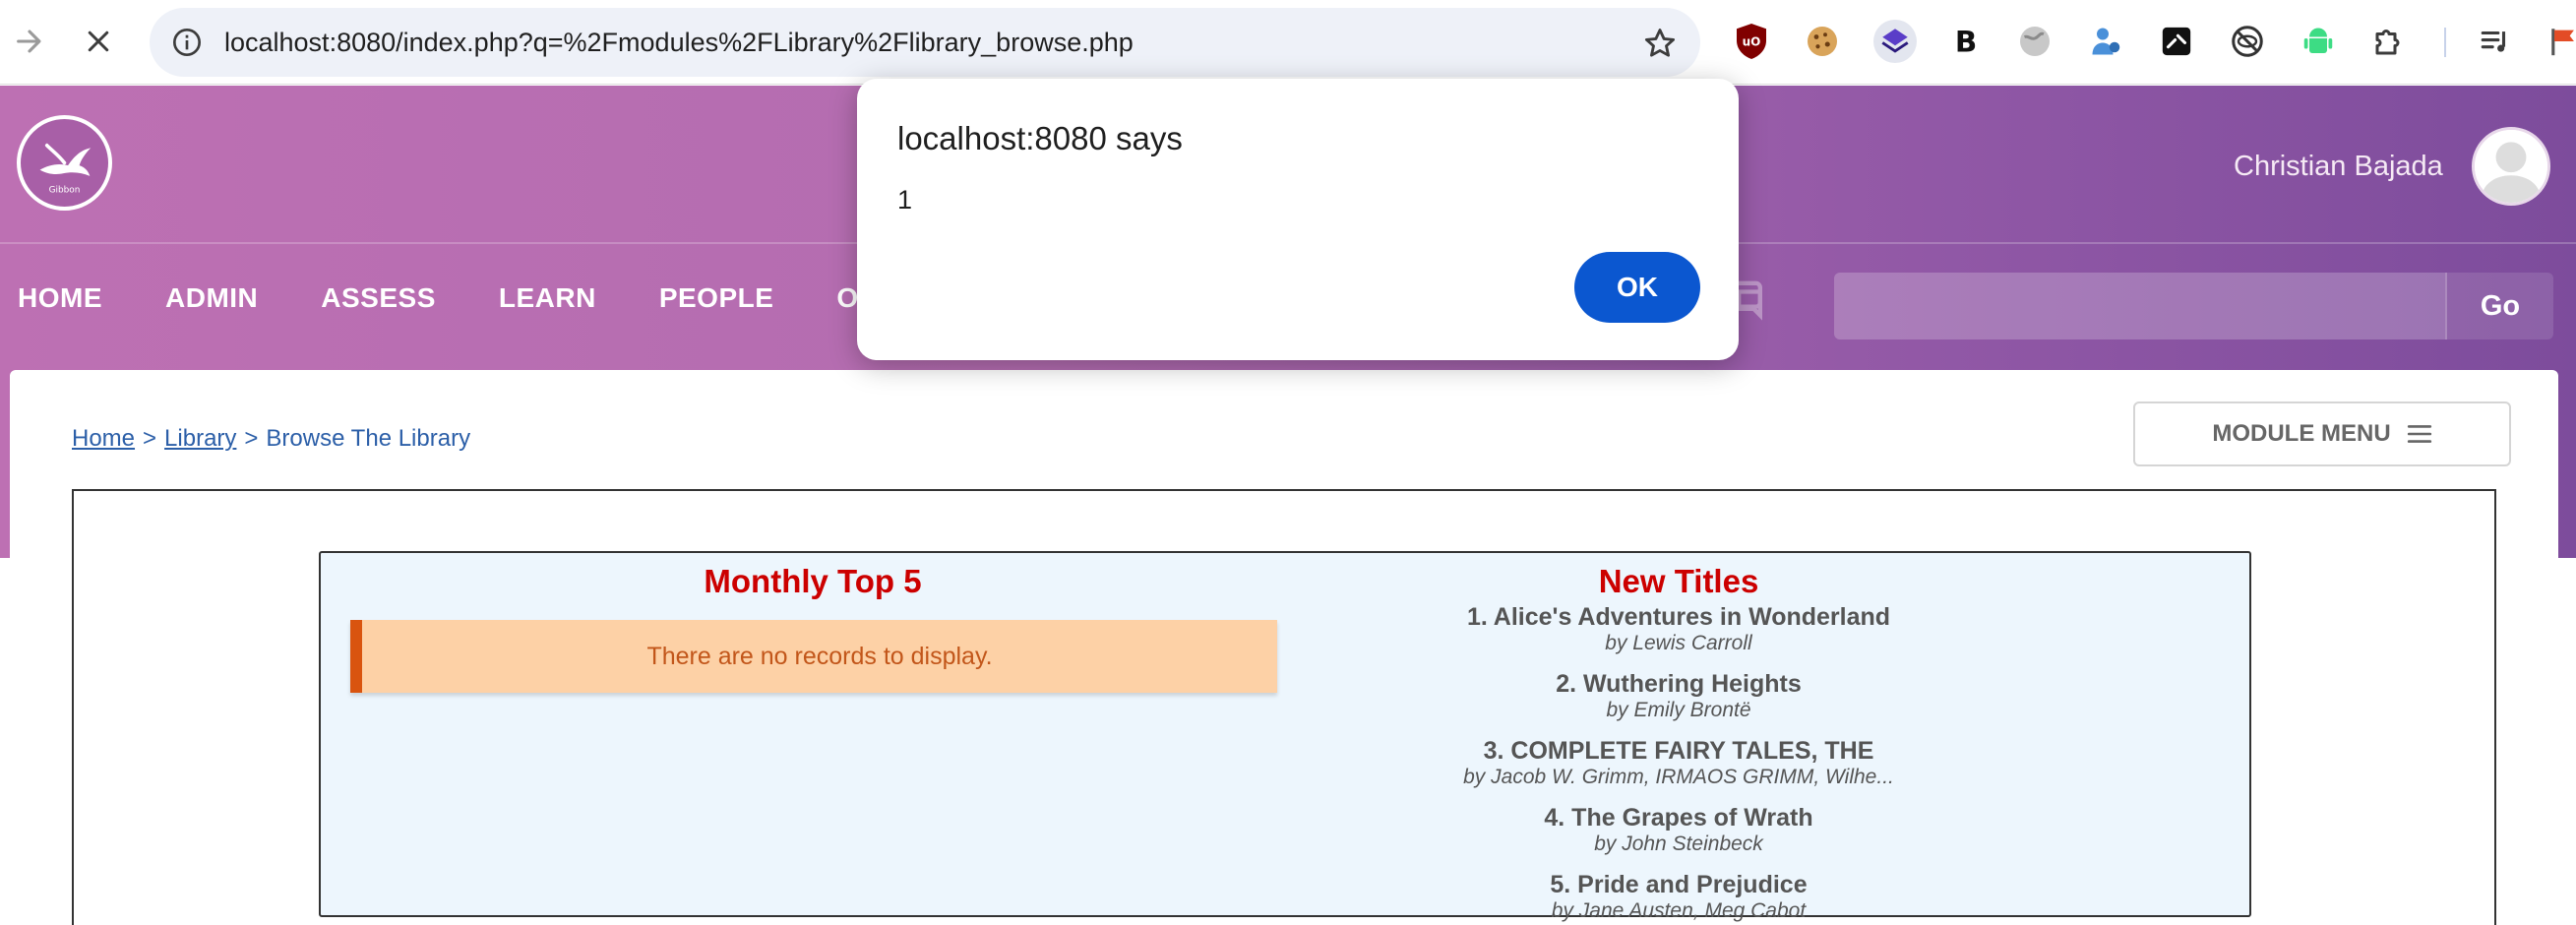  Describe the element at coordinates (717, 298) in the screenshot. I see `nav-people: PEOPLE` at that location.